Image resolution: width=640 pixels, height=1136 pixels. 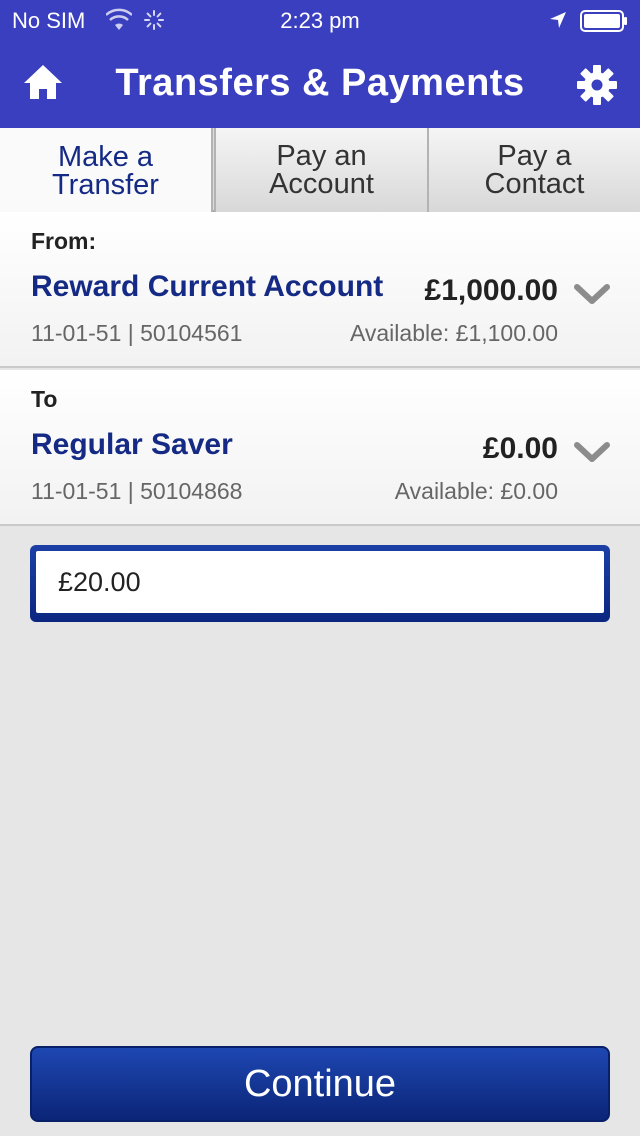 I want to click on to-sort-account: 11-01-51 | 50104868, so click(x=137, y=491).